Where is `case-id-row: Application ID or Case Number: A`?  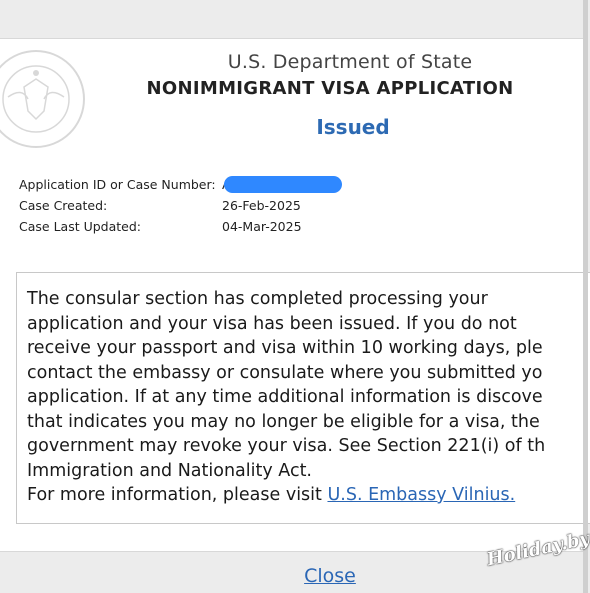 case-id-row: Application ID or Case Number: A is located at coordinates (249, 187).